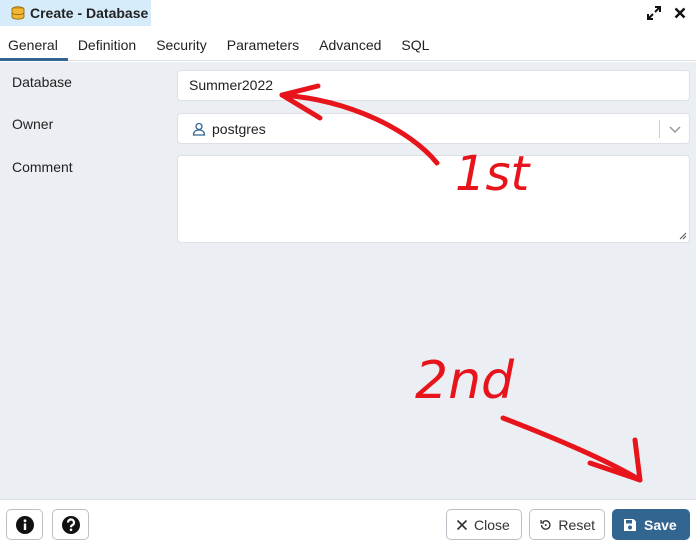 Image resolution: width=696 pixels, height=546 pixels. What do you see at coordinates (576, 524) in the screenshot?
I see `reset-button-label: Reset` at bounding box center [576, 524].